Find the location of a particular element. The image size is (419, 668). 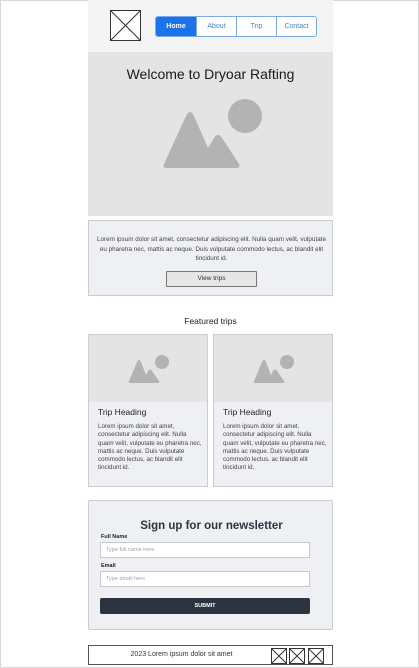

hero-banner: Welcome to Dryoar Rafting is located at coordinates (210, 134).